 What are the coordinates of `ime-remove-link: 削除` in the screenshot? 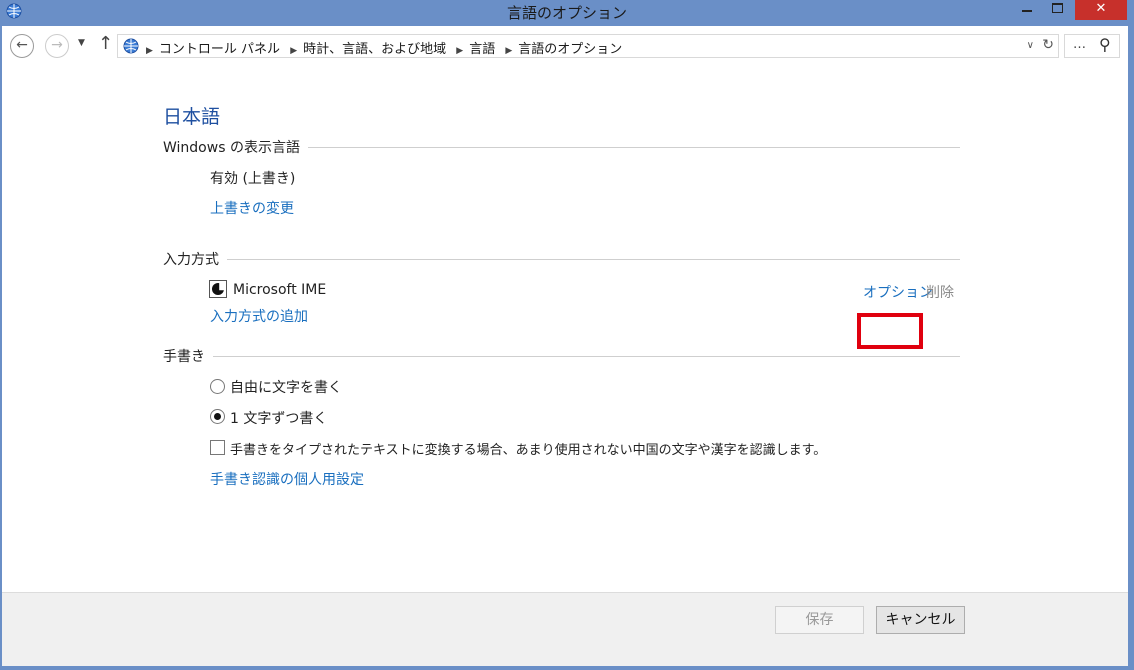 It's located at (940, 292).